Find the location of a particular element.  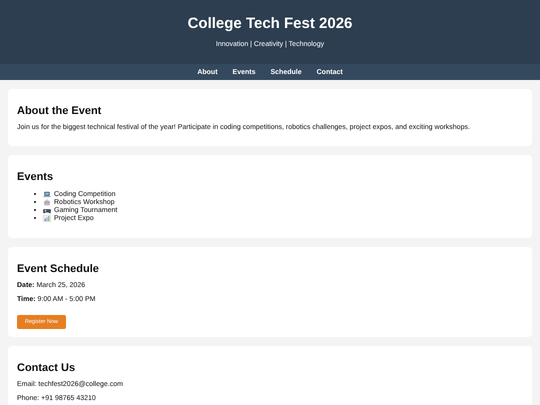

section-heading: Events is located at coordinates (35, 177).